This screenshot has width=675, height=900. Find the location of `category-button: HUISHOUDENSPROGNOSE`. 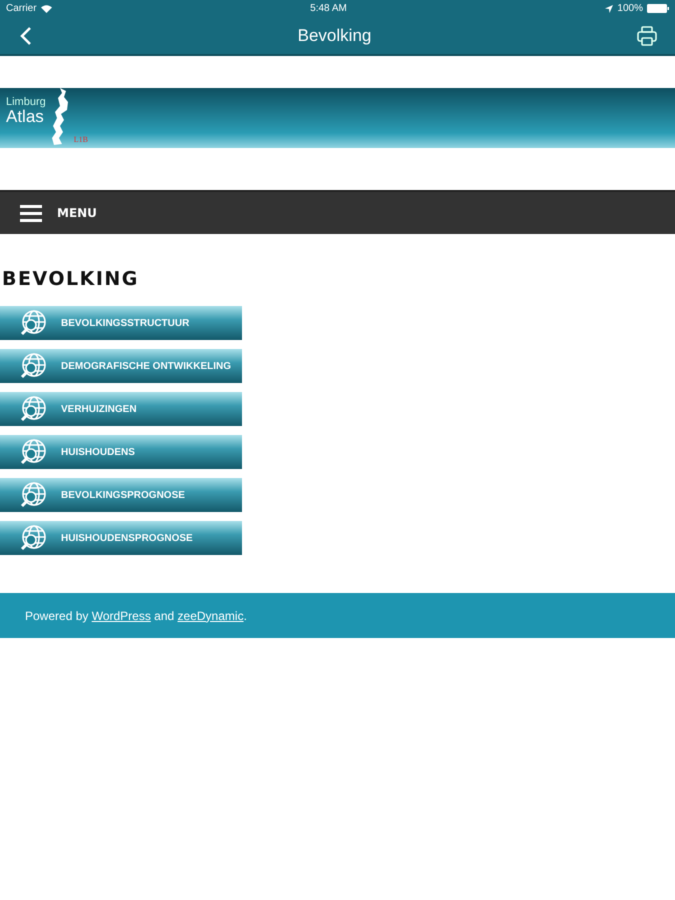

category-button: HUISHOUDENSPROGNOSE is located at coordinates (121, 538).